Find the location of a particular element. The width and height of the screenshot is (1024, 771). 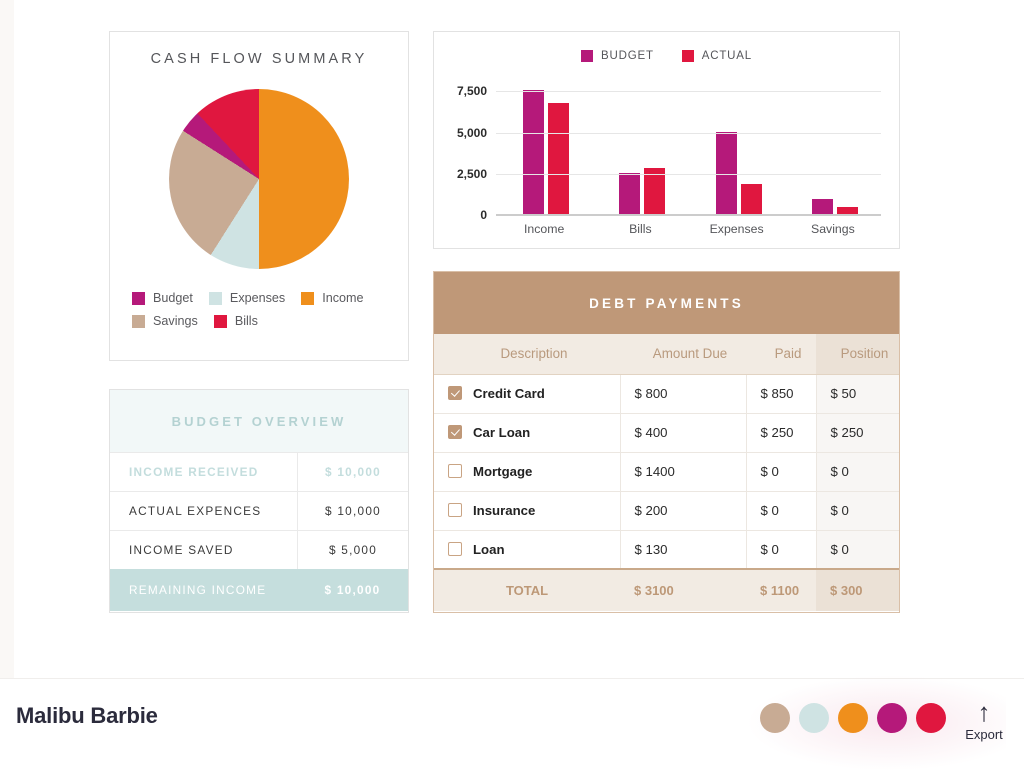

debt-total-paid: $ 1100 is located at coordinates (781, 589).